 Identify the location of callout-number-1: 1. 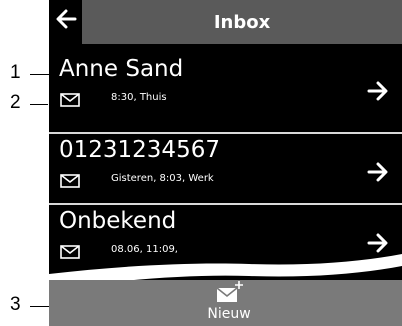
(15, 72).